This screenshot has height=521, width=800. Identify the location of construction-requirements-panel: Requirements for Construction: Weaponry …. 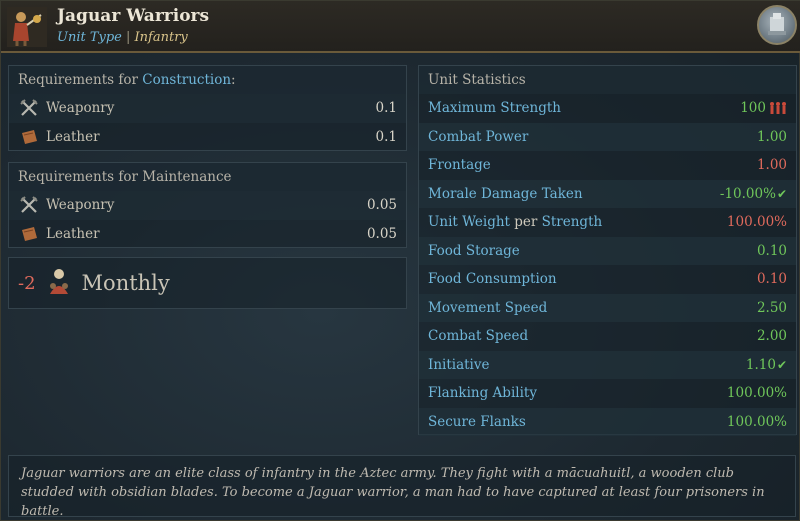
(207, 108).